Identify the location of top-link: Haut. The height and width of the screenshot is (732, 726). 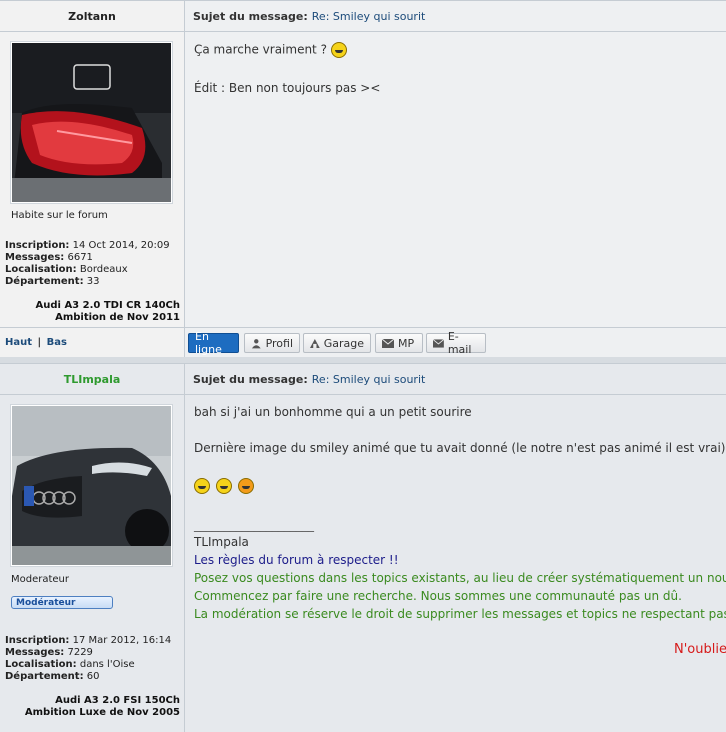
(18, 342).